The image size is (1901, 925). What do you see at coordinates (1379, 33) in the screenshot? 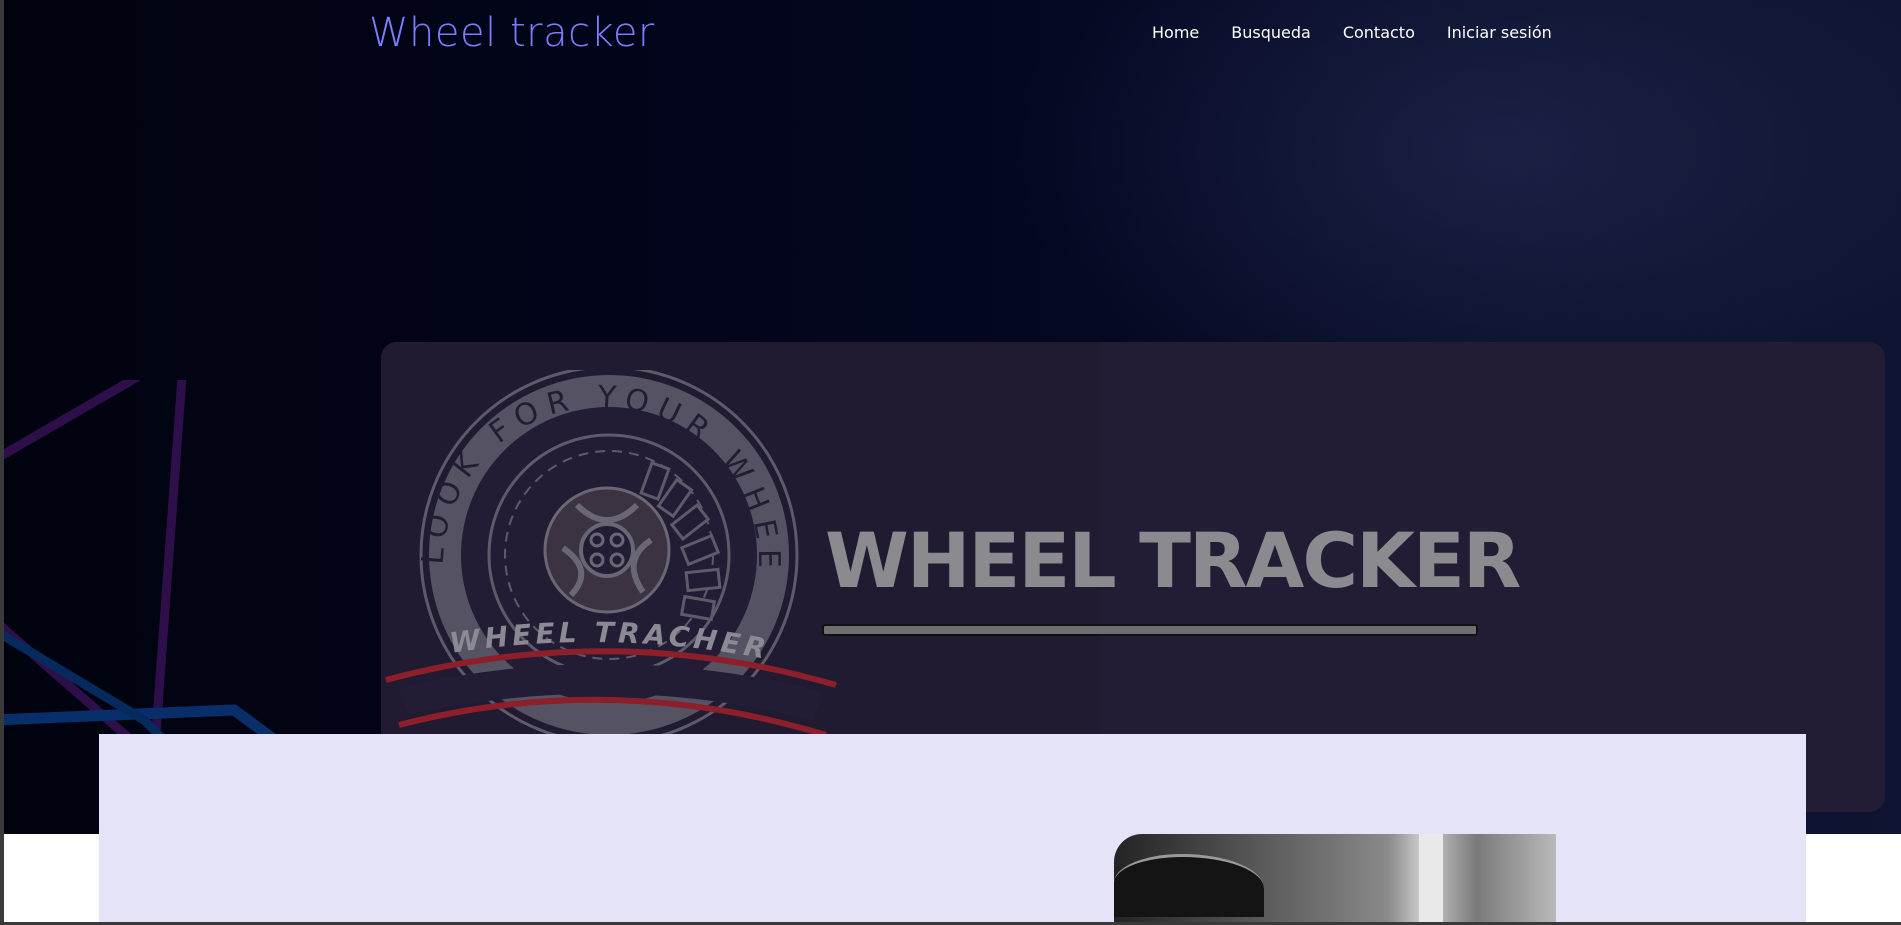
I see `nav-link-contacto: Contacto` at bounding box center [1379, 33].